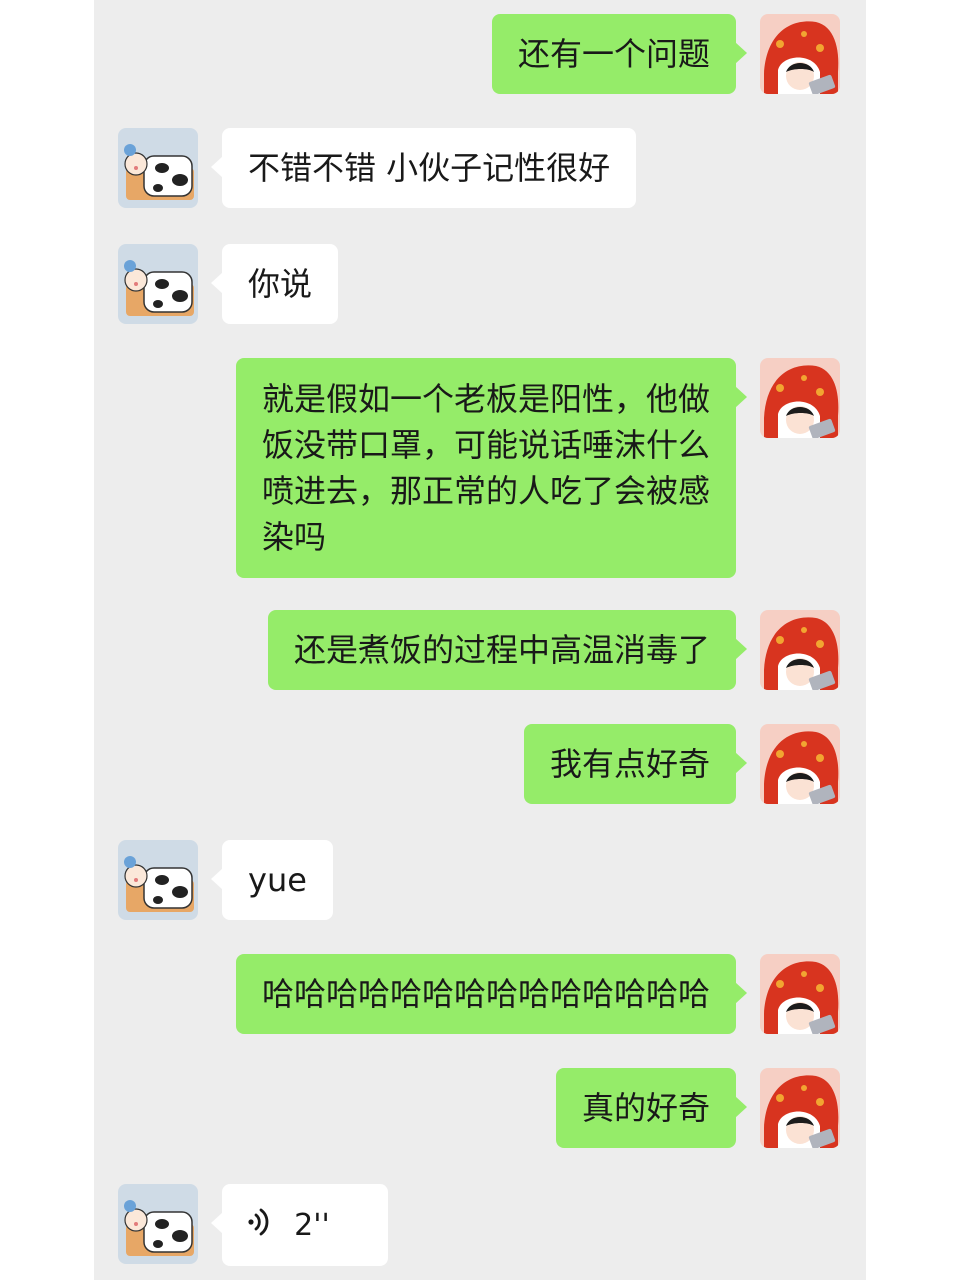 This screenshot has width=960, height=1280. What do you see at coordinates (651, 1108) in the screenshot?
I see `message-bubble-outgoing: 真的好奇` at bounding box center [651, 1108].